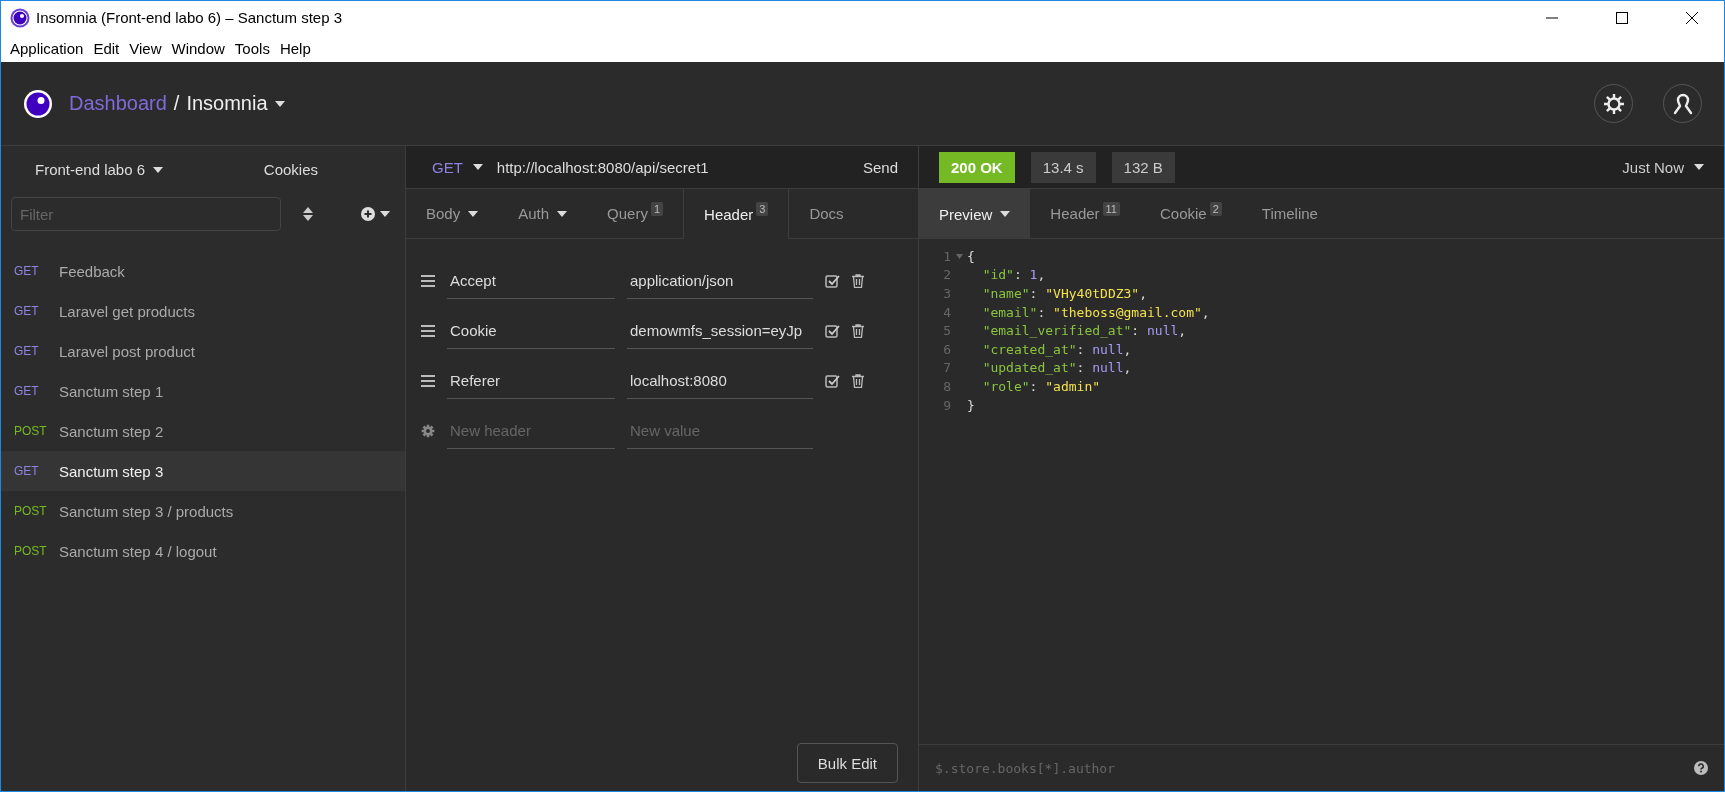 The height and width of the screenshot is (792, 1725). Describe the element at coordinates (203, 511) in the screenshot. I see `request-item: POST Sanctum step 3 / products` at that location.